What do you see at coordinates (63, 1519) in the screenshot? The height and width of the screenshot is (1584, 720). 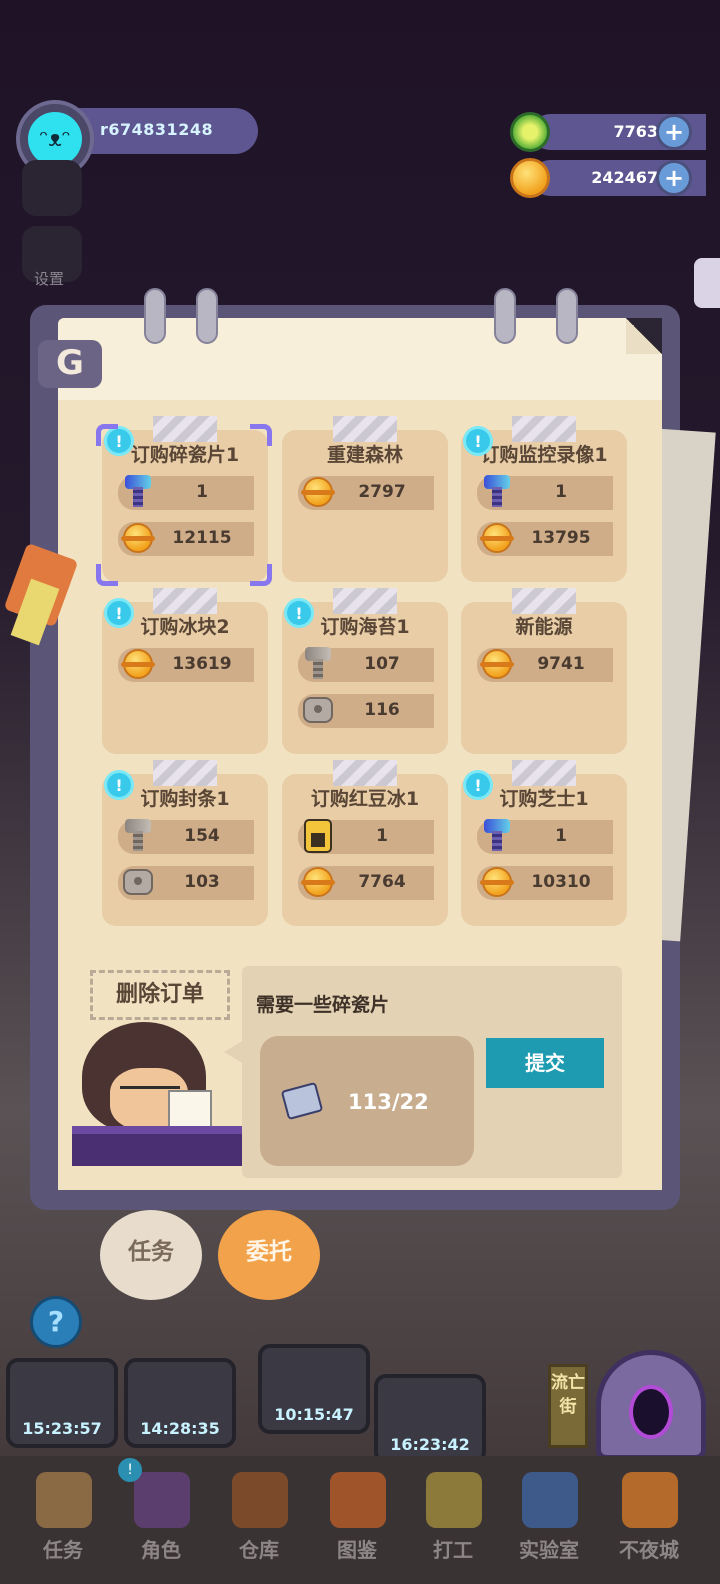 I see `nav-item: 任务` at bounding box center [63, 1519].